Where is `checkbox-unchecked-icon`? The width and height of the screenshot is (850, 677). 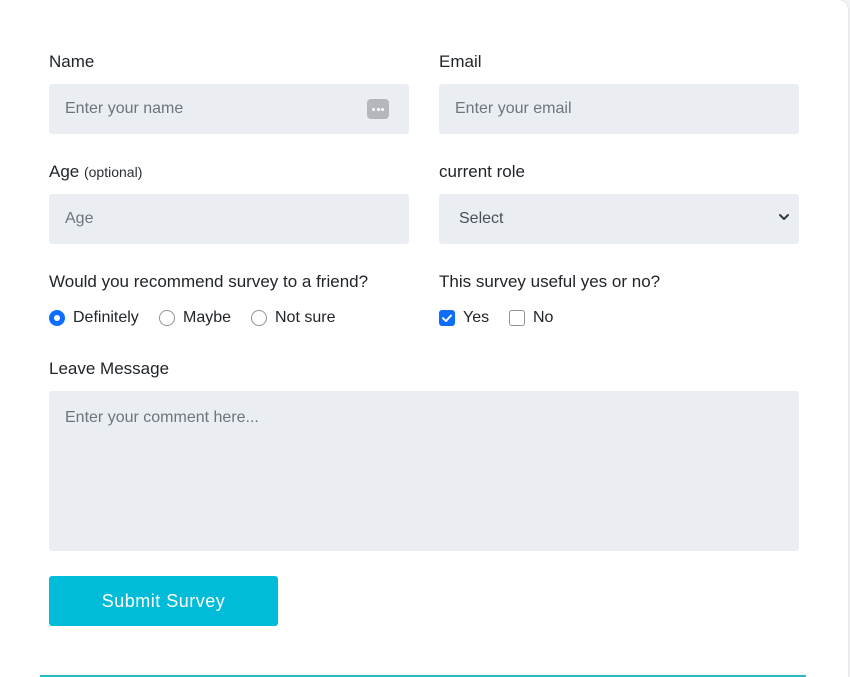
checkbox-unchecked-icon is located at coordinates (517, 318).